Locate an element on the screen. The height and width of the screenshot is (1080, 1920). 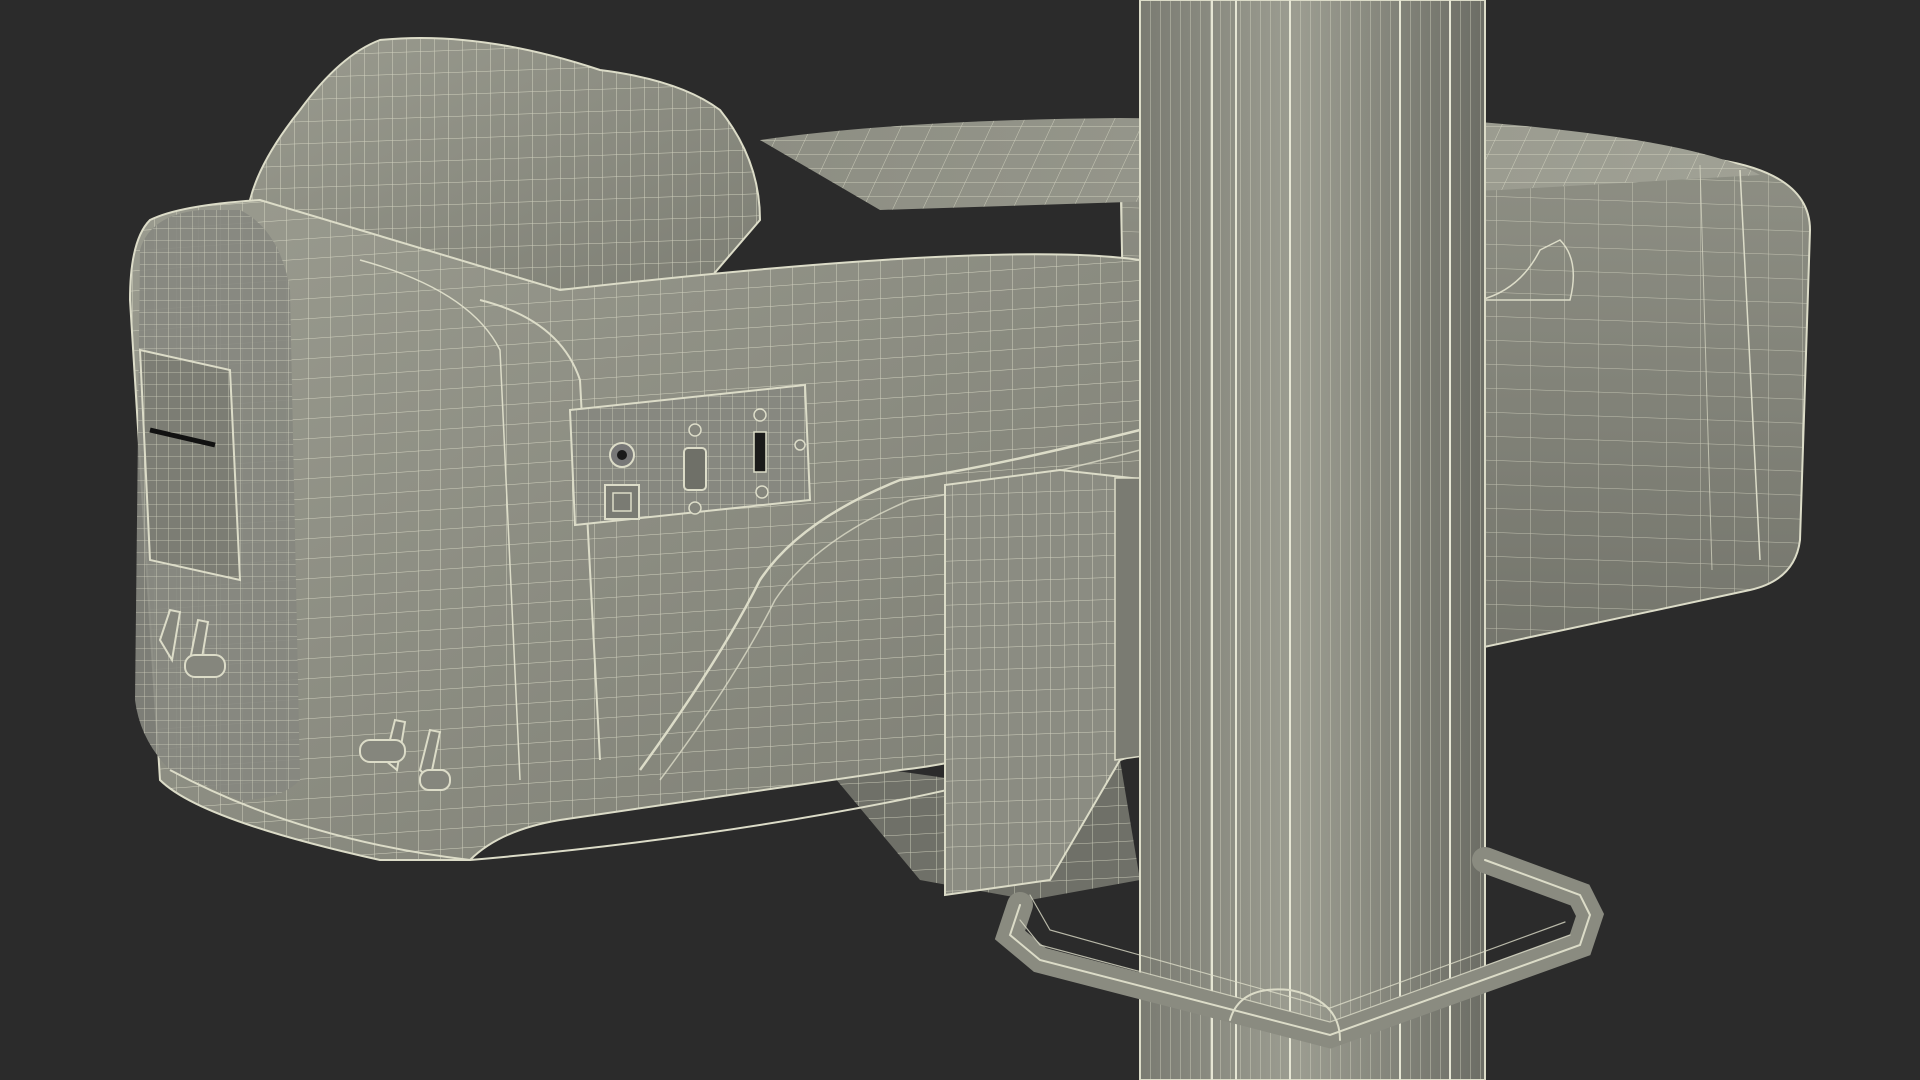
connector-panel is located at coordinates (690, 455).